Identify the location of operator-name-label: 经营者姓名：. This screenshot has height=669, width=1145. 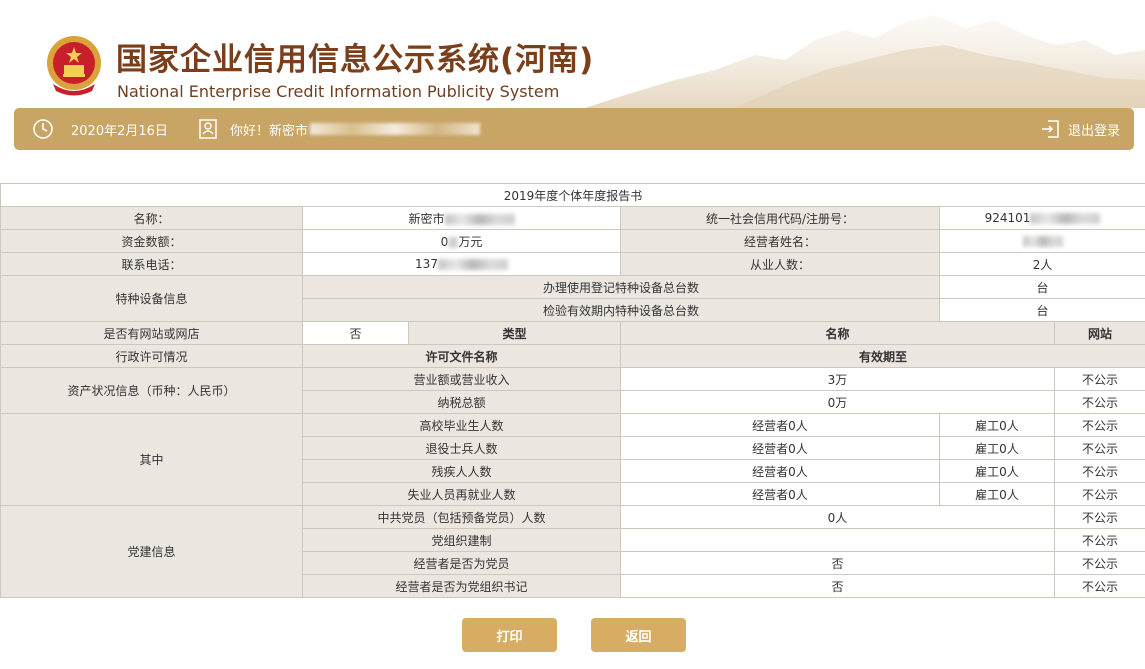
(780, 241).